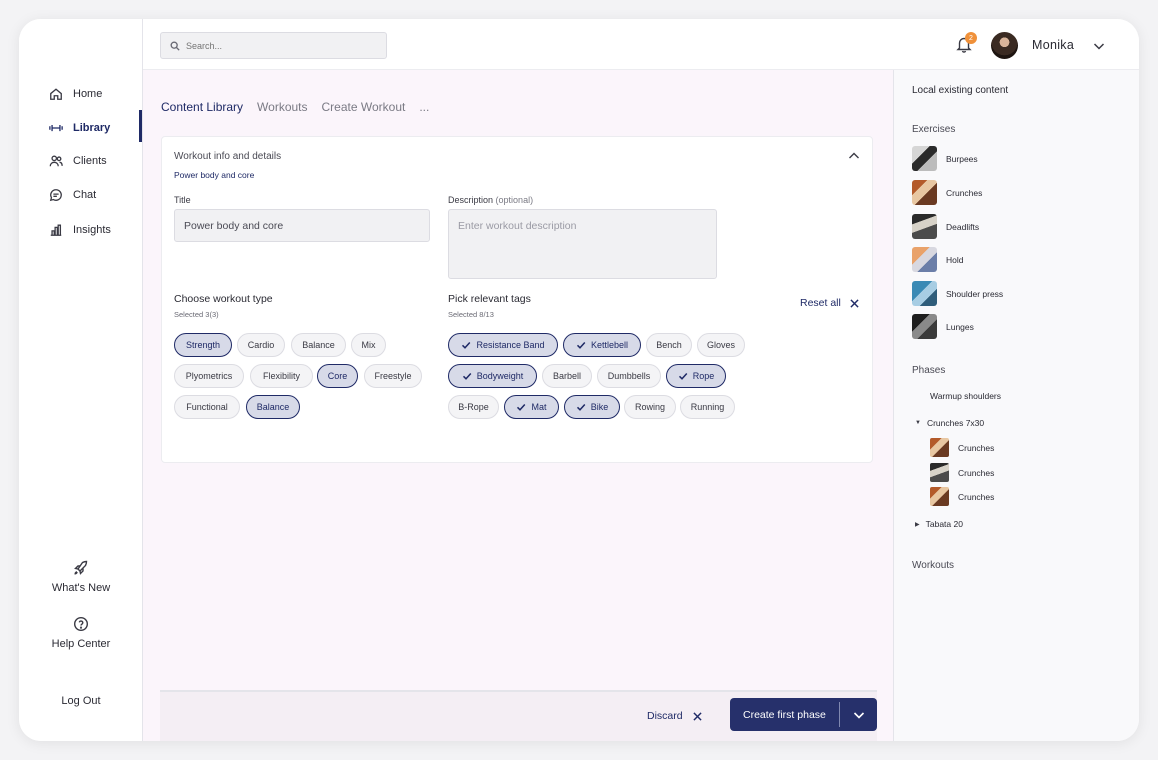 Image resolution: width=1158 pixels, height=760 pixels. I want to click on description-input: Enter workout description, so click(582, 244).